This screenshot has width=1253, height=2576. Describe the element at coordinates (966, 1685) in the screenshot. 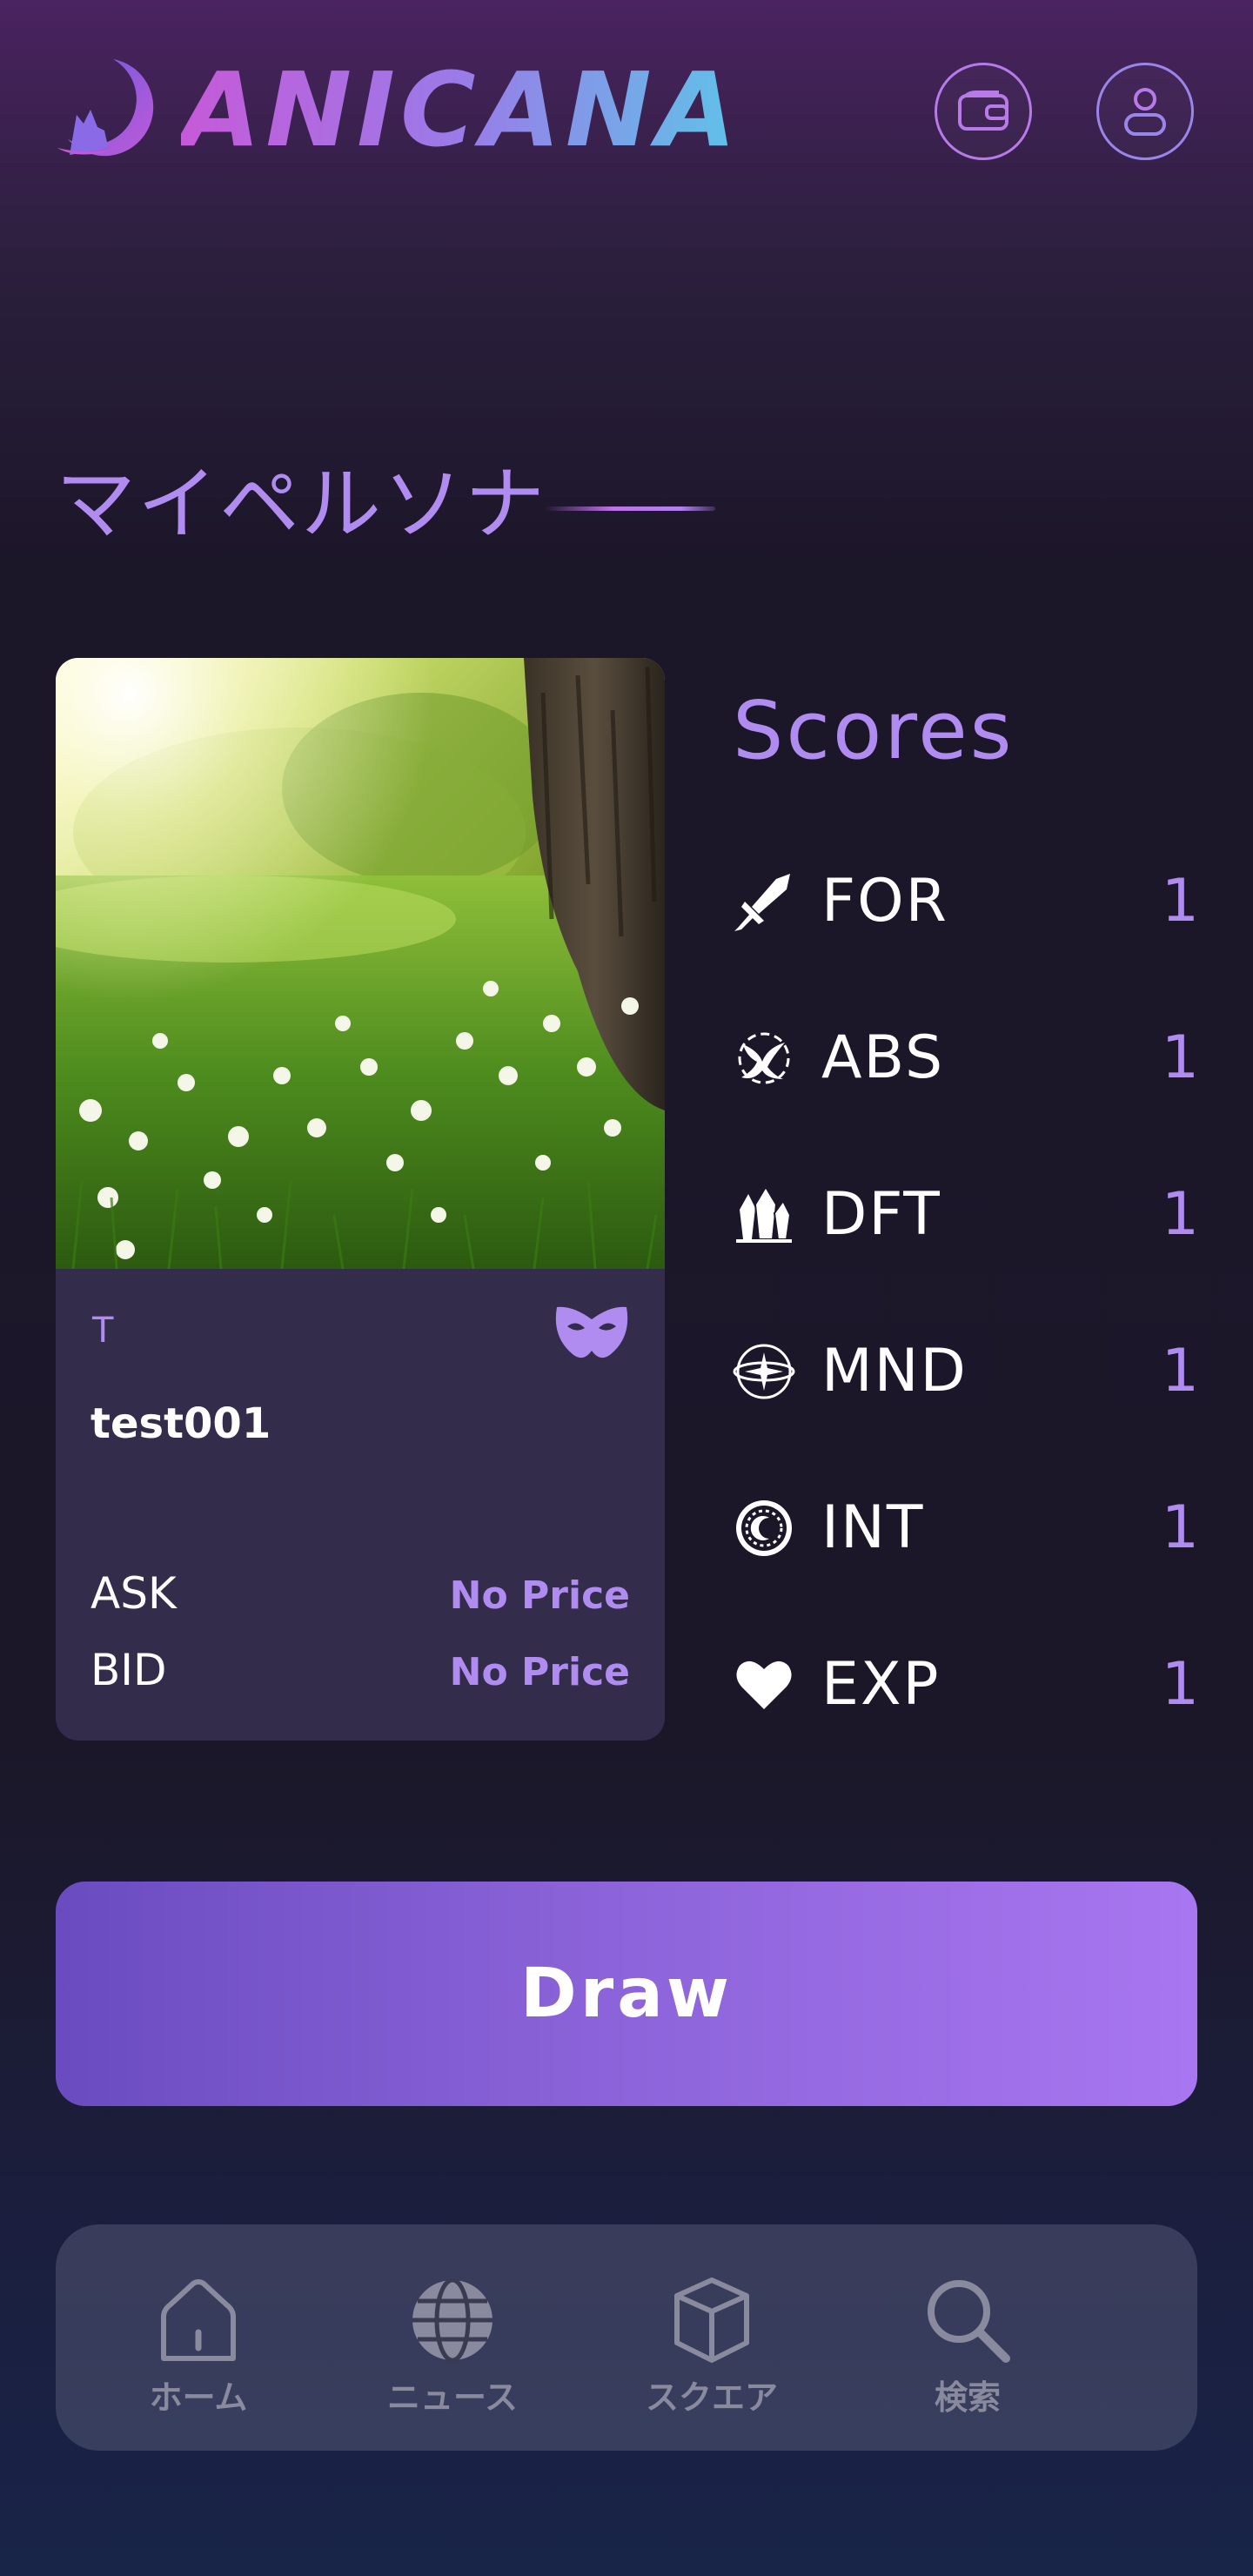

I see `score-row-exp: EXP 1` at that location.